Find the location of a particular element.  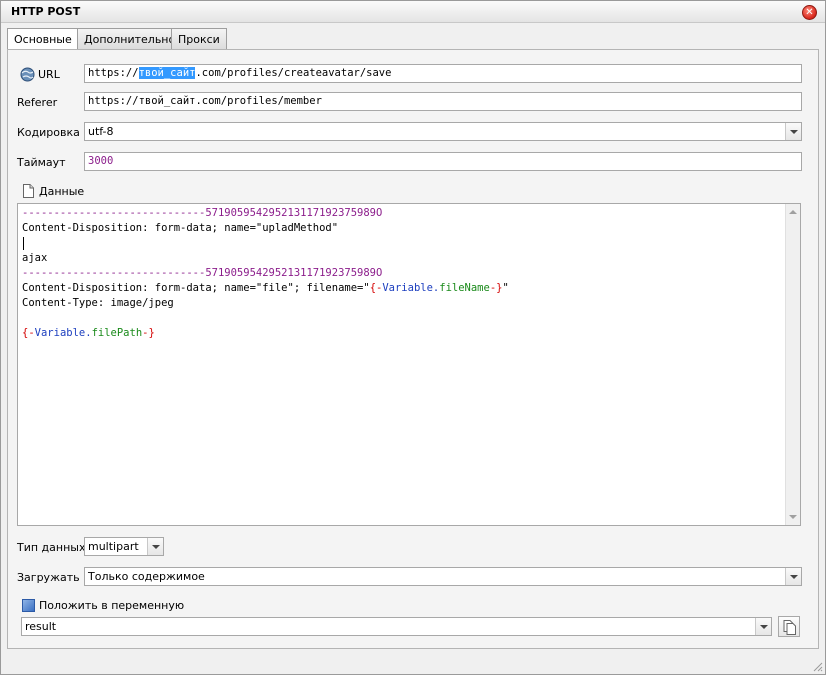

var-close-brace-2: -} is located at coordinates (148, 333).